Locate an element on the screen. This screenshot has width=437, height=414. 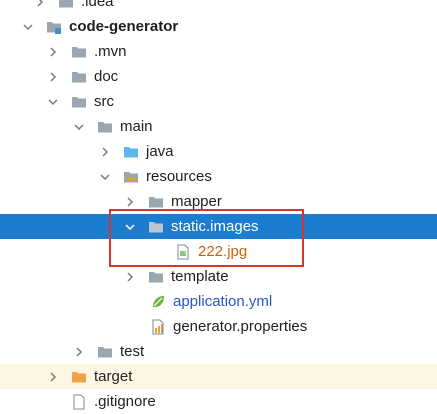
tree-item-label: generator.properties is located at coordinates (240, 326).